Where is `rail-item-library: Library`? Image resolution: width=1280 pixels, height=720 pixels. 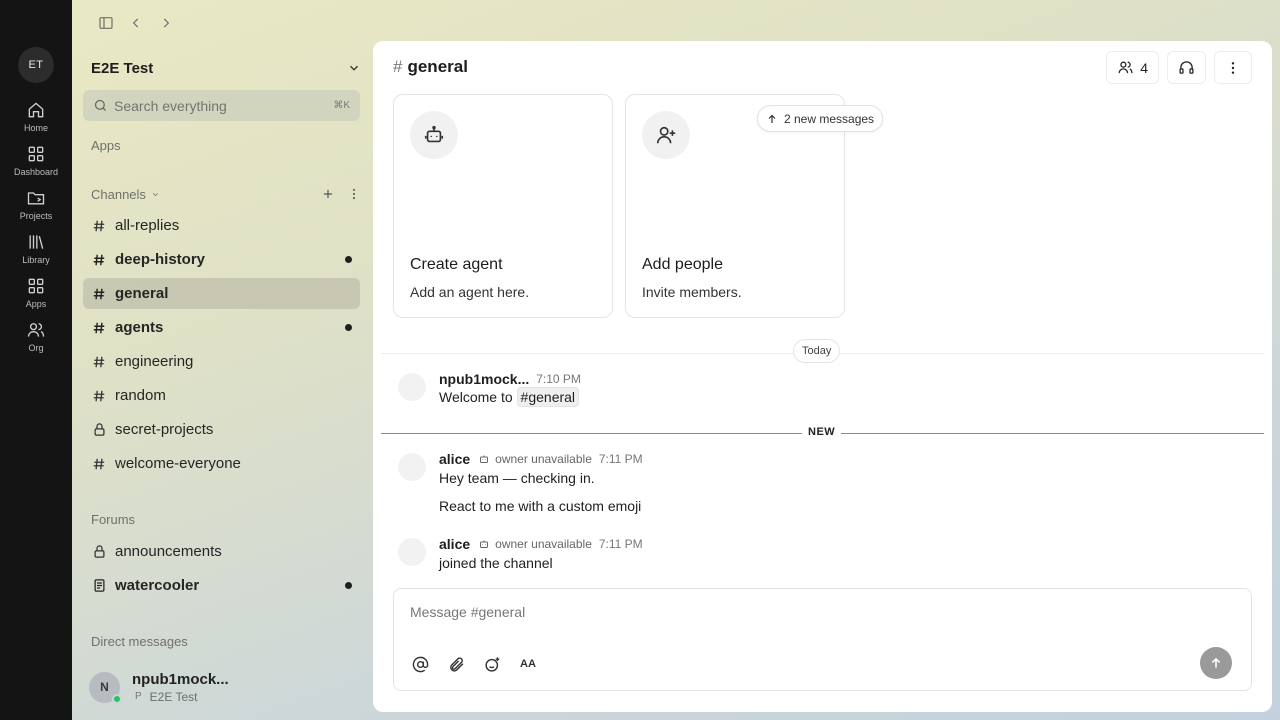 rail-item-library: Library is located at coordinates (36, 247).